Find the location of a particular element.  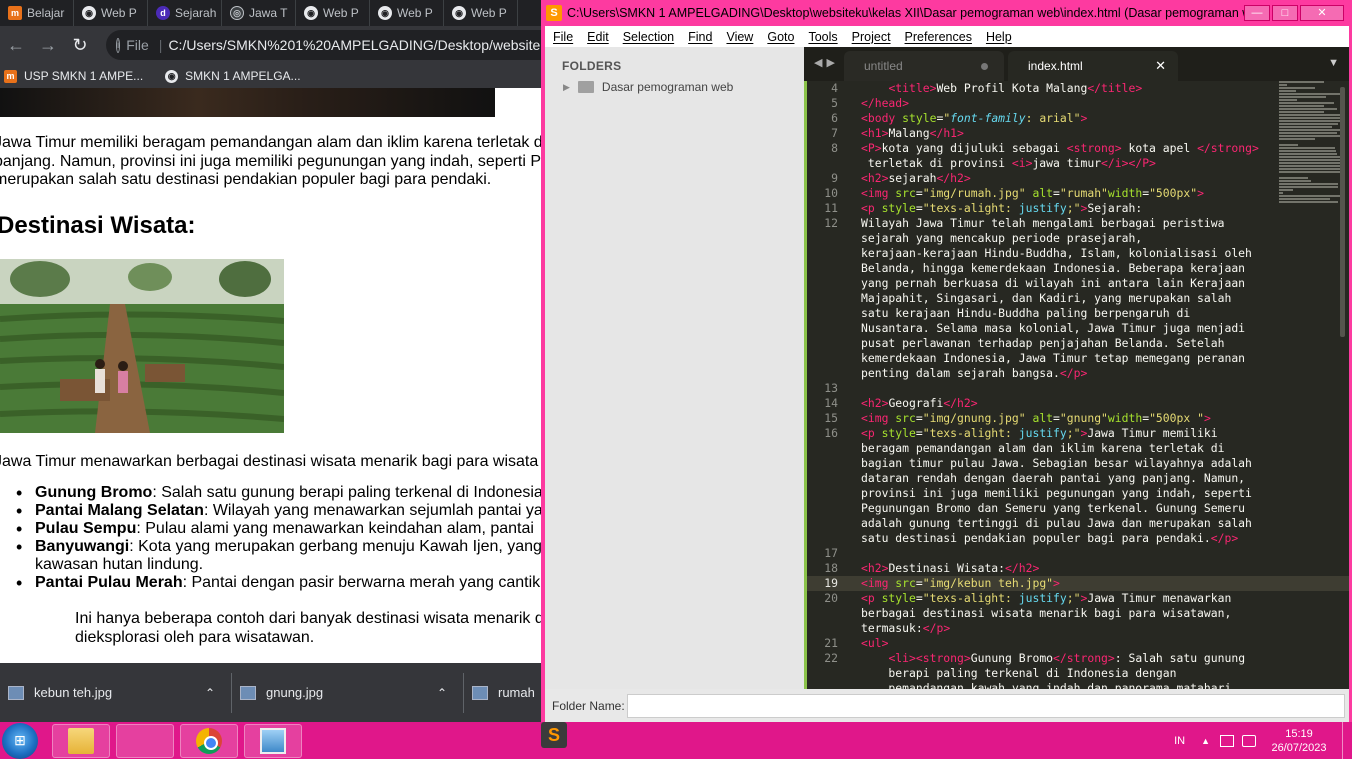

line-number: 20 is located at coordinates (831, 598).